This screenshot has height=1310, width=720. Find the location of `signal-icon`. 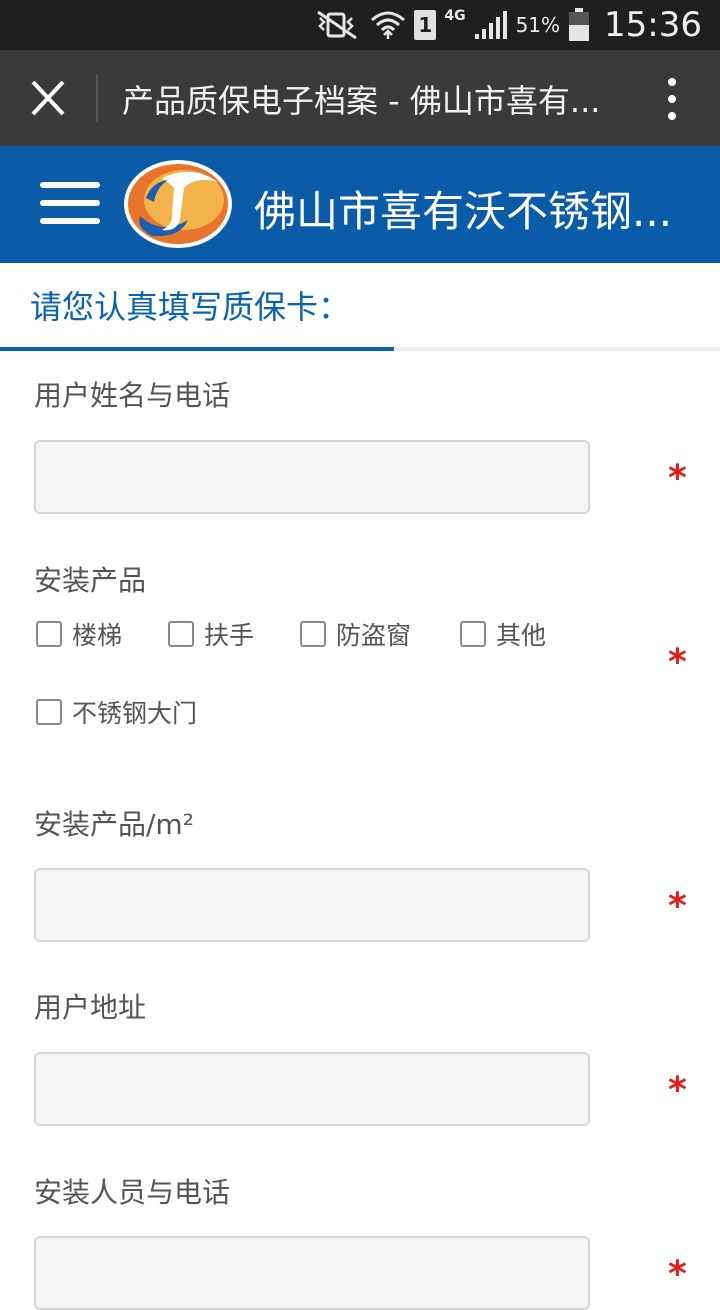

signal-icon is located at coordinates (491, 25).